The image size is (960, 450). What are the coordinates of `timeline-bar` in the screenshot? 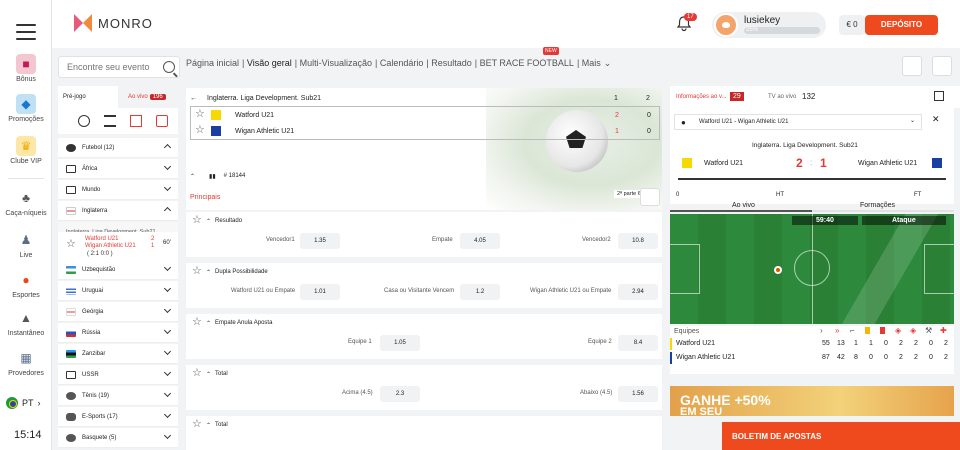 It's located at (812, 179).